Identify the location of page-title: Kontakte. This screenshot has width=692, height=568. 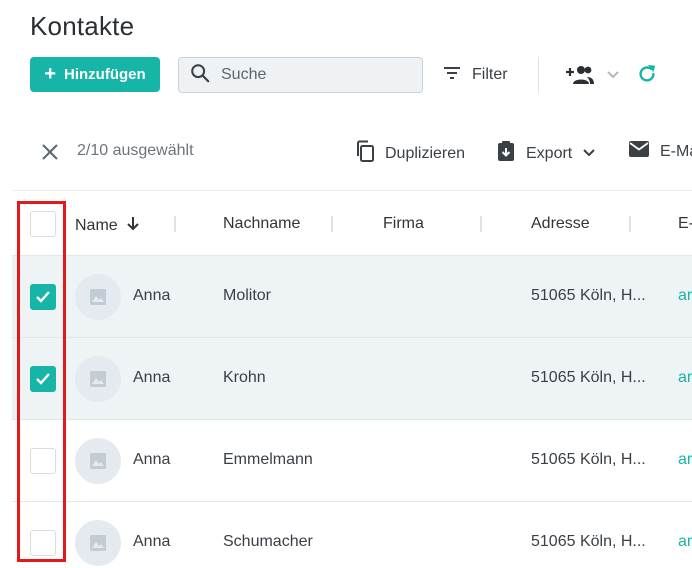
(82, 26).